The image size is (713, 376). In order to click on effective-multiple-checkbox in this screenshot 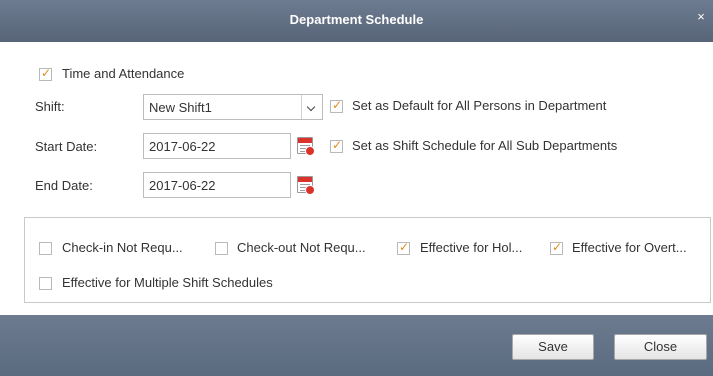, I will do `click(45, 283)`.